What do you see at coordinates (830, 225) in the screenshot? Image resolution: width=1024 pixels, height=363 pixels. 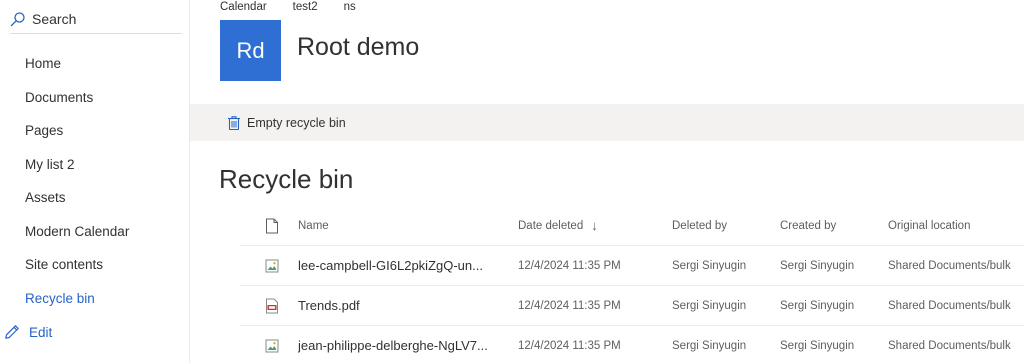 I see `column-header-created-by: Created by` at bounding box center [830, 225].